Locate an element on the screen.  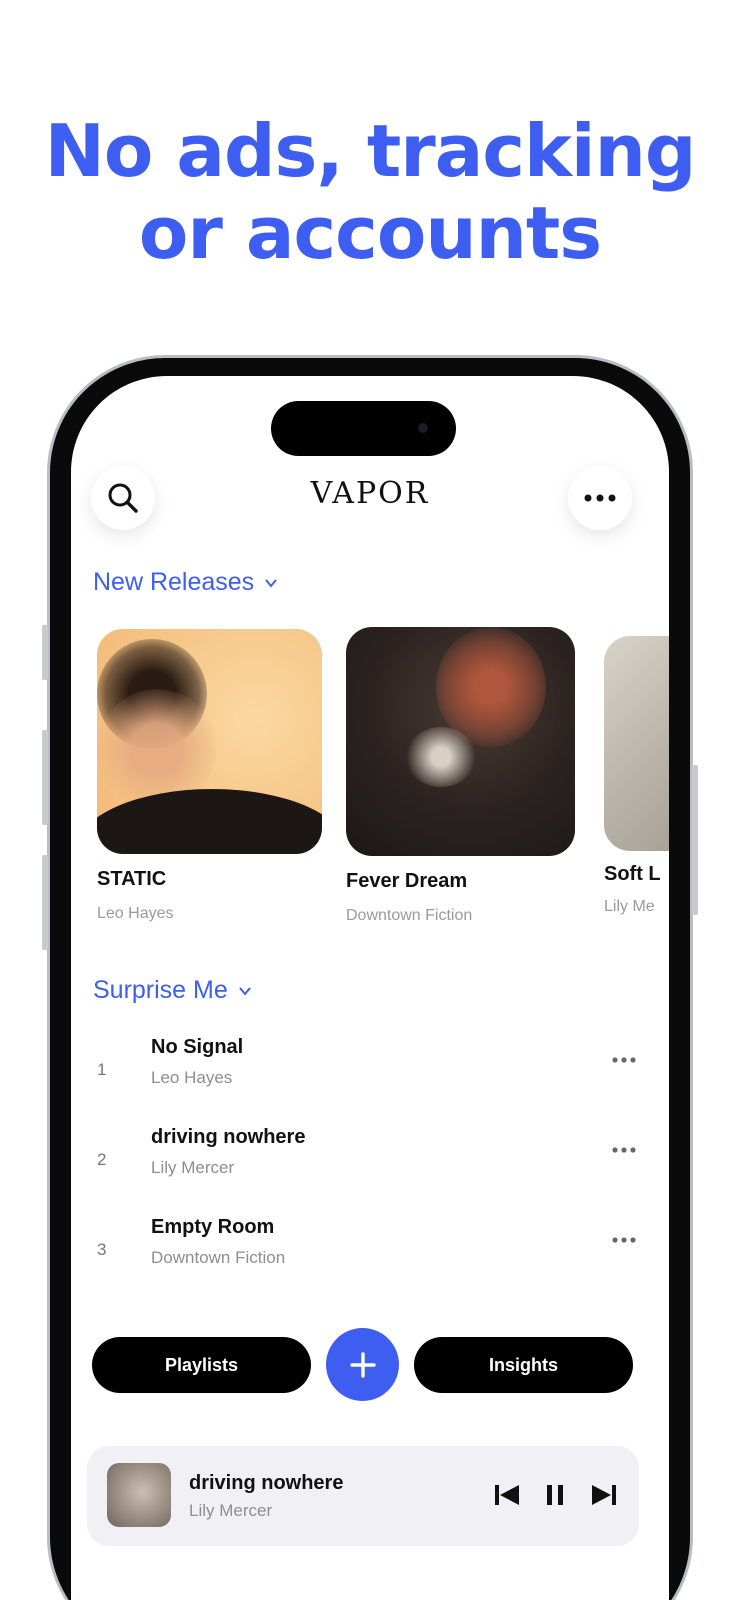
more-horizontal-icon is located at coordinates (600, 498).